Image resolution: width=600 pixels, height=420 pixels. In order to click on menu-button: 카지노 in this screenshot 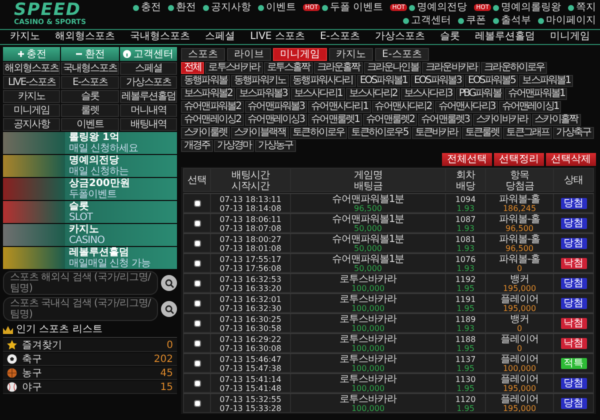, I will do `click(31, 96)`.